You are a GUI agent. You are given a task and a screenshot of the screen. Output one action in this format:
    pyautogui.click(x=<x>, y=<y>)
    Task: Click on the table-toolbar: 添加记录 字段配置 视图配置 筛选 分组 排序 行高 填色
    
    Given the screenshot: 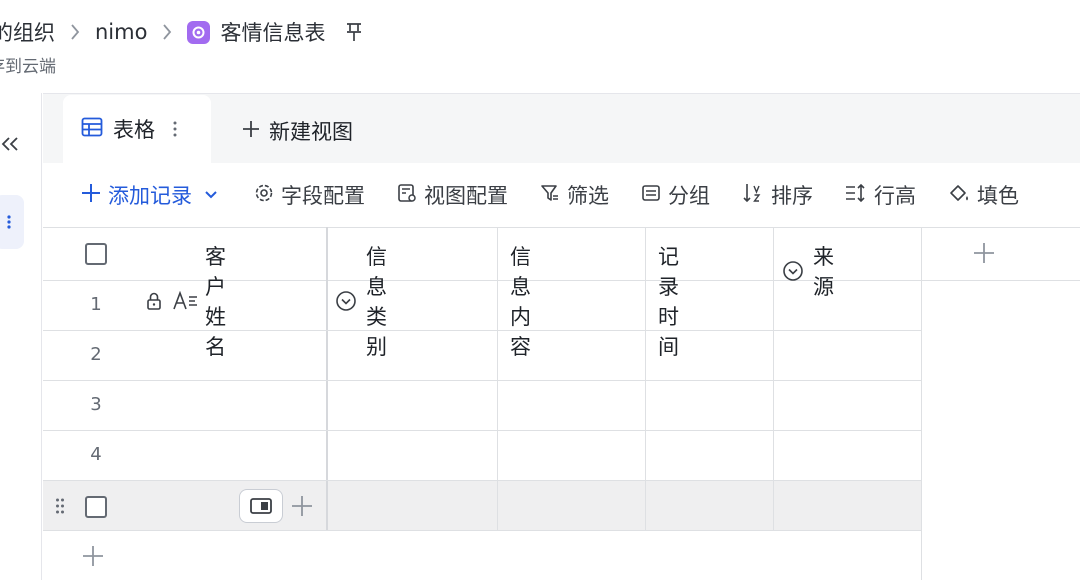 What is the action you would take?
    pyautogui.click(x=561, y=195)
    